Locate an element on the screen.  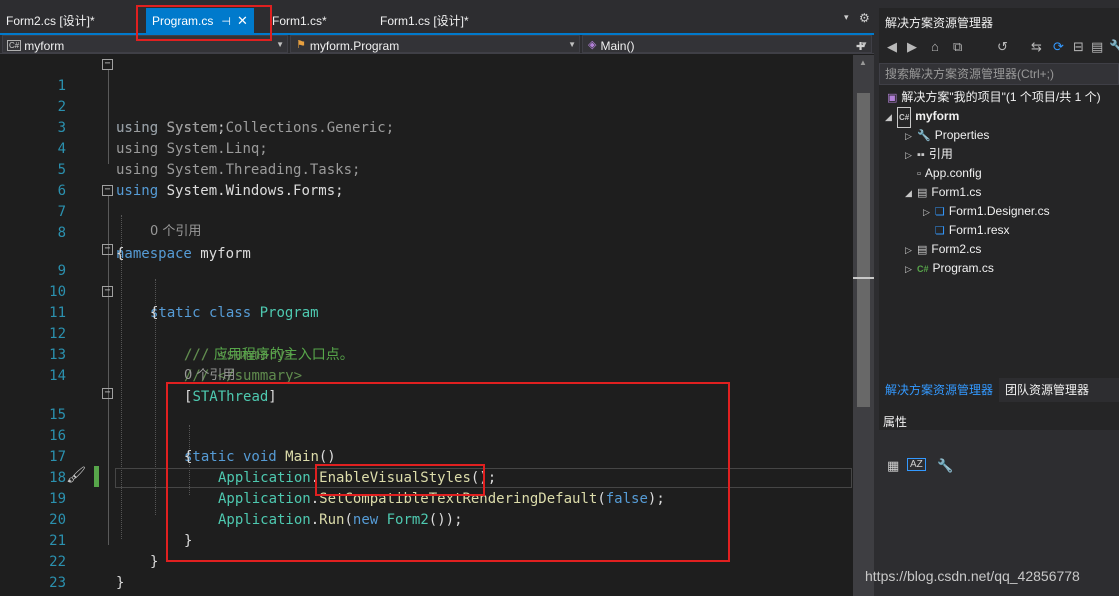
code-line: 6 is located at coordinates (426, 179).